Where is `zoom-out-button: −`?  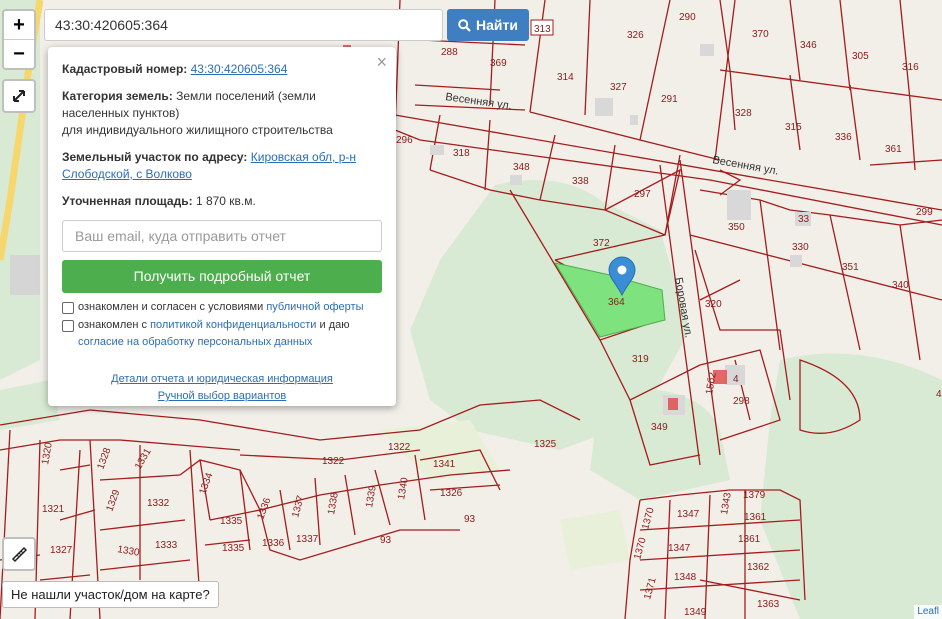
zoom-out-button: − is located at coordinates (19, 53).